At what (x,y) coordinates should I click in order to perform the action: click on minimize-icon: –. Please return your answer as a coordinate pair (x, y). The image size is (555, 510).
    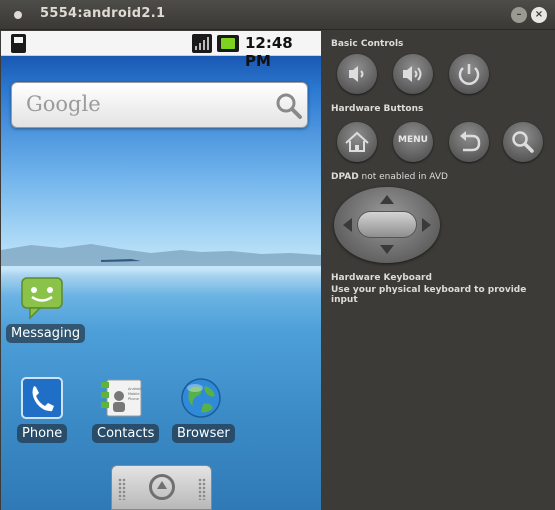
    Looking at the image, I should click on (519, 15).